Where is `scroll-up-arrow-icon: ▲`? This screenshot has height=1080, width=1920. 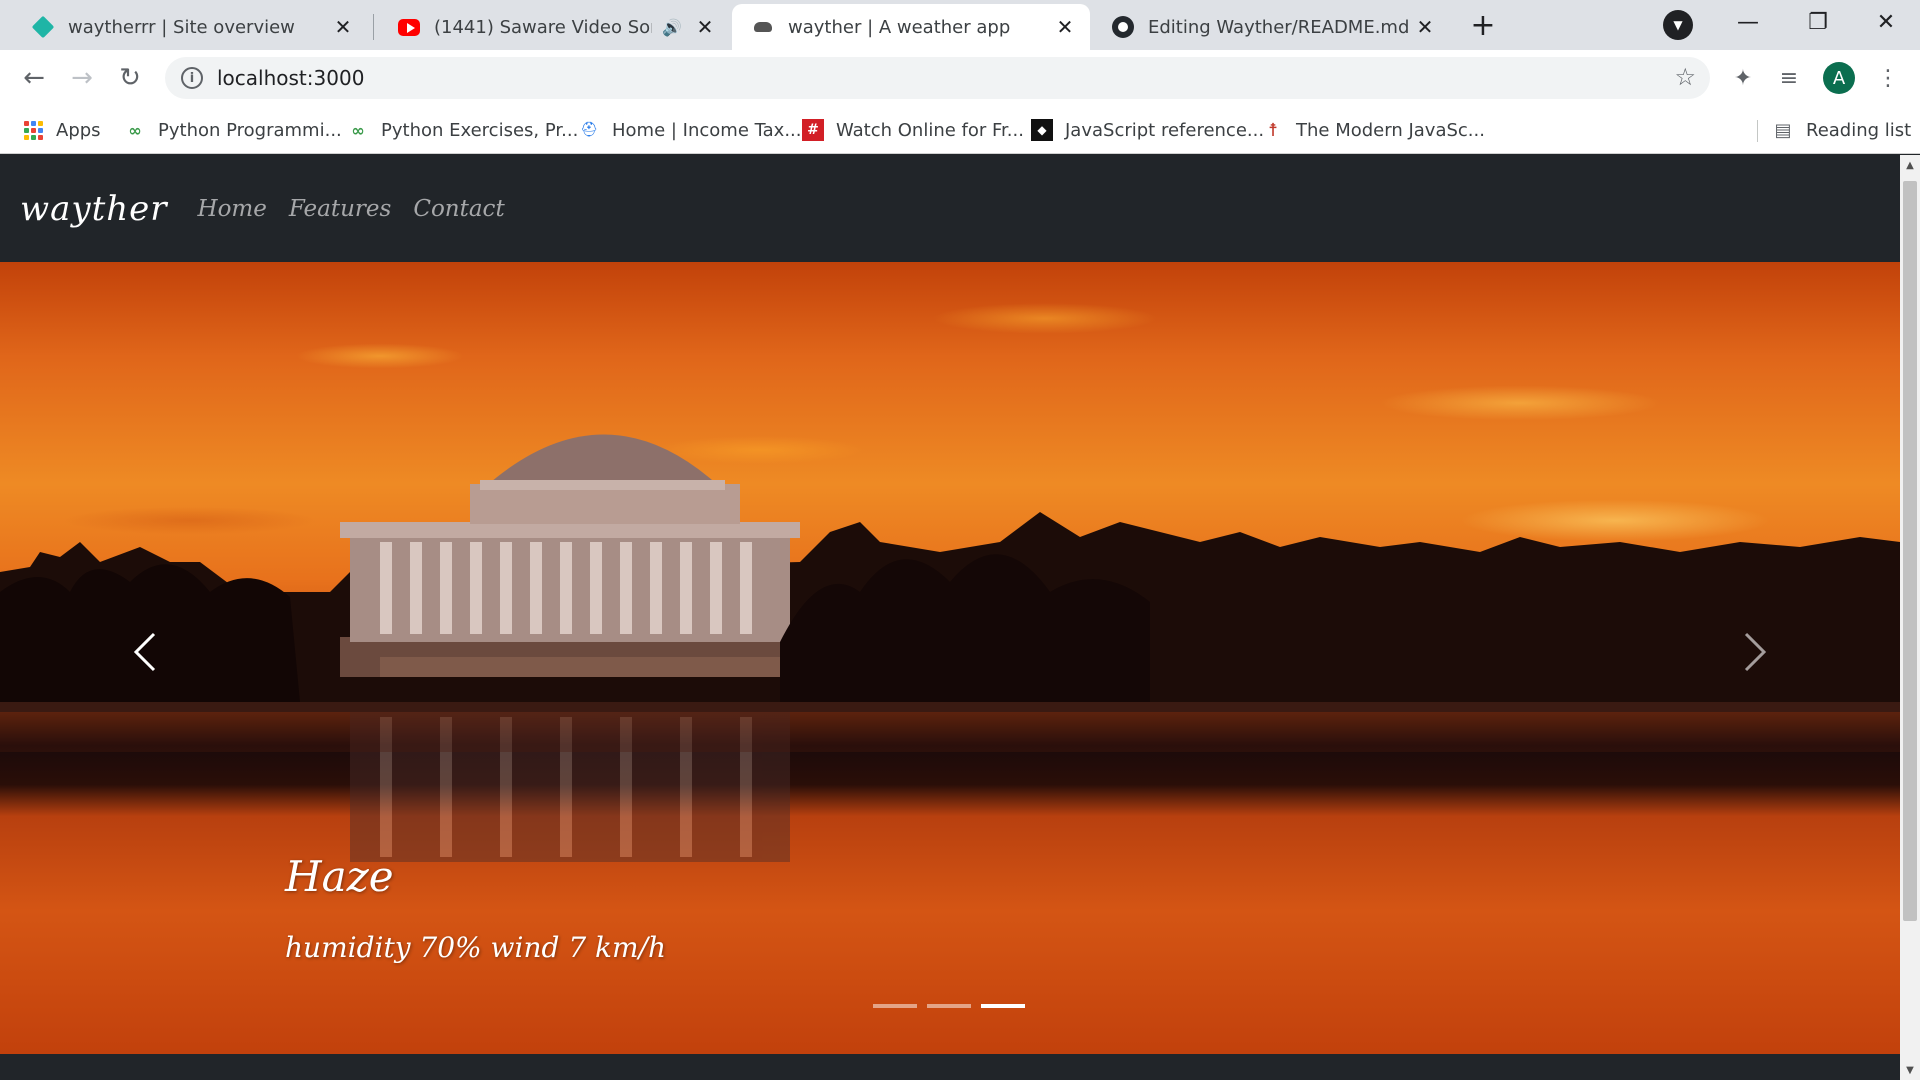
scroll-up-arrow-icon: ▲ is located at coordinates (1910, 165).